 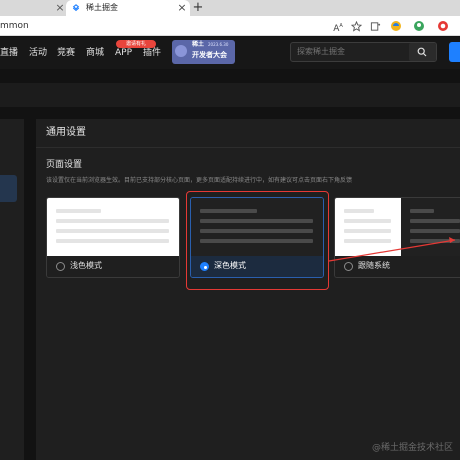 What do you see at coordinates (338, 26) in the screenshot?
I see `read-aloud-icon: AA` at bounding box center [338, 26].